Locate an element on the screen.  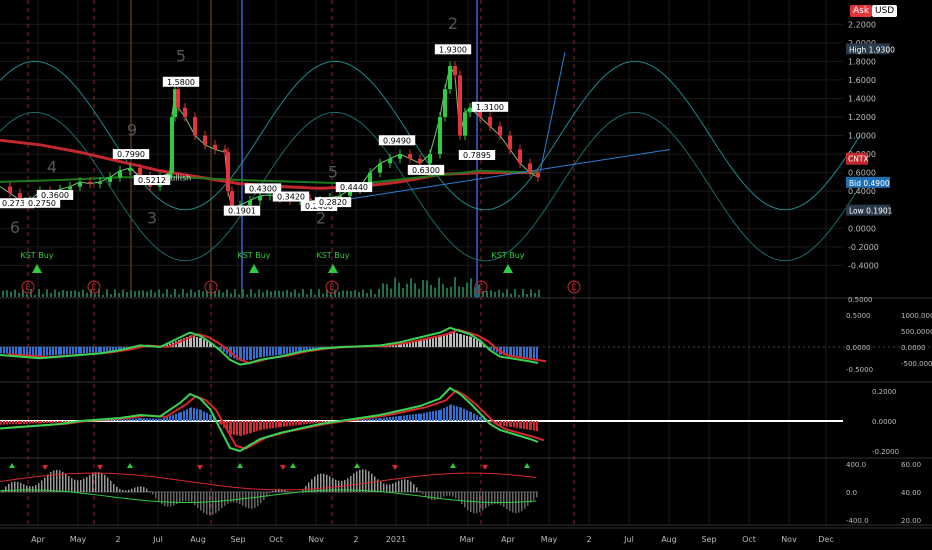
x-axis-tick: Nov is located at coordinates (789, 539).